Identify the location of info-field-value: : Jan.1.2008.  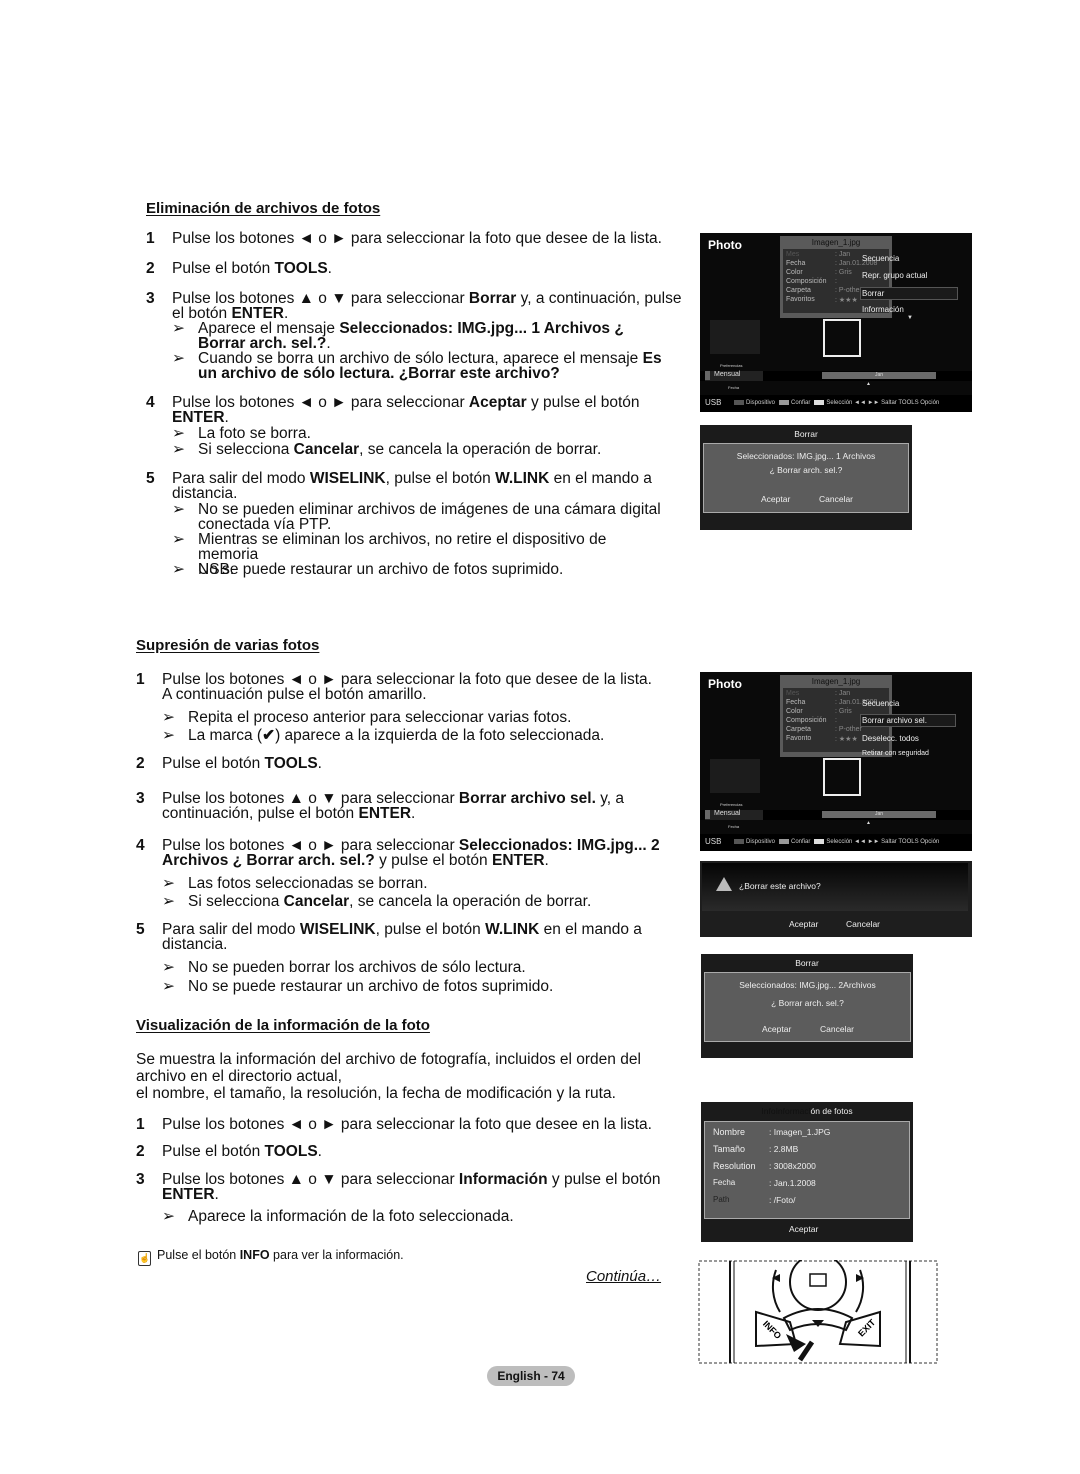
(792, 1183).